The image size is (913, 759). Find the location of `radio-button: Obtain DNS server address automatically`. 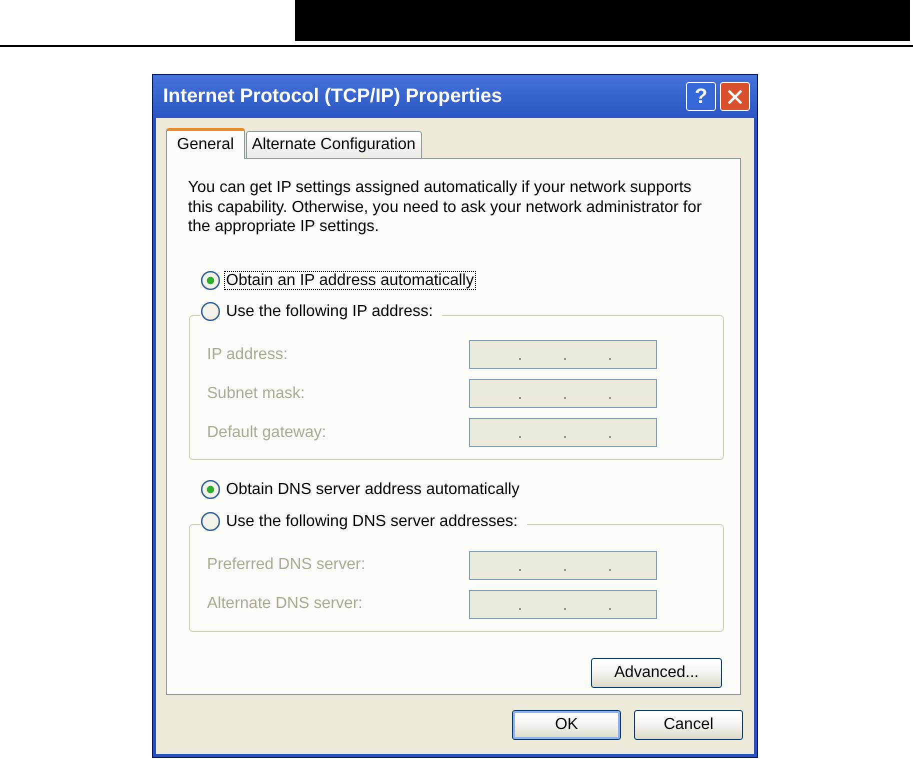

radio-button: Obtain DNS server address automatically is located at coordinates (361, 489).